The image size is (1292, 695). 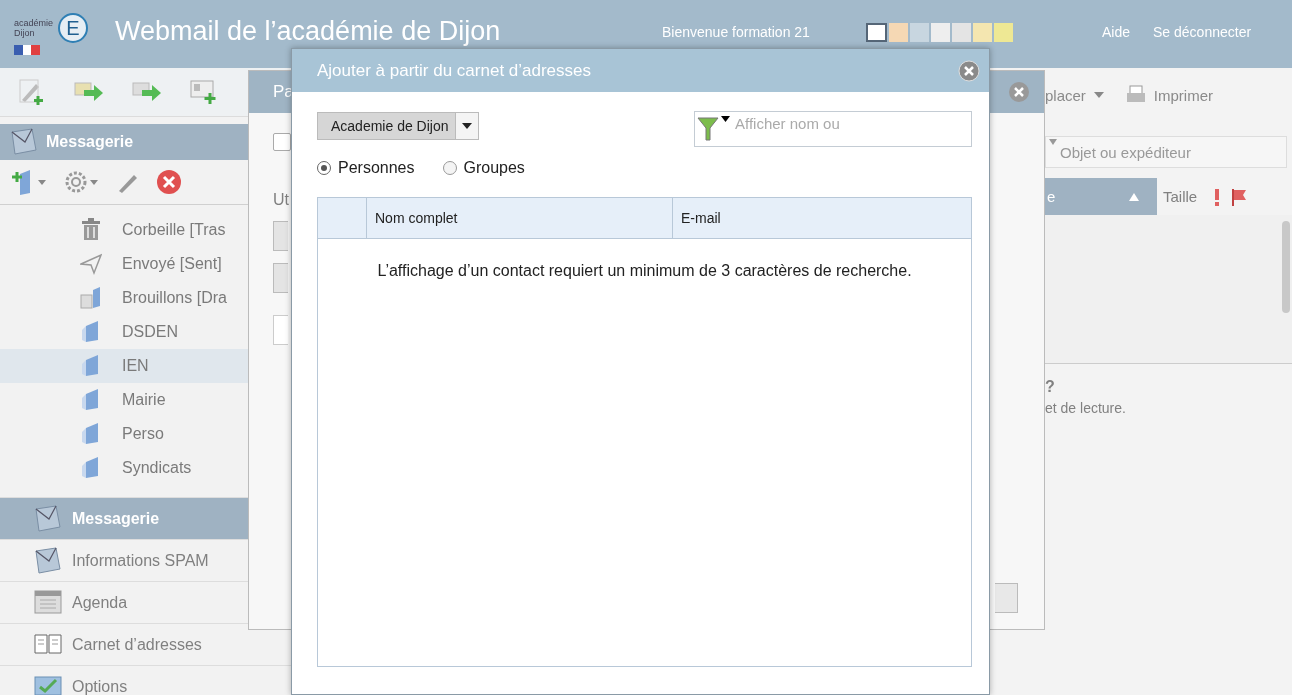 I want to click on source-dropdown: Academie de Dijon, so click(x=398, y=126).